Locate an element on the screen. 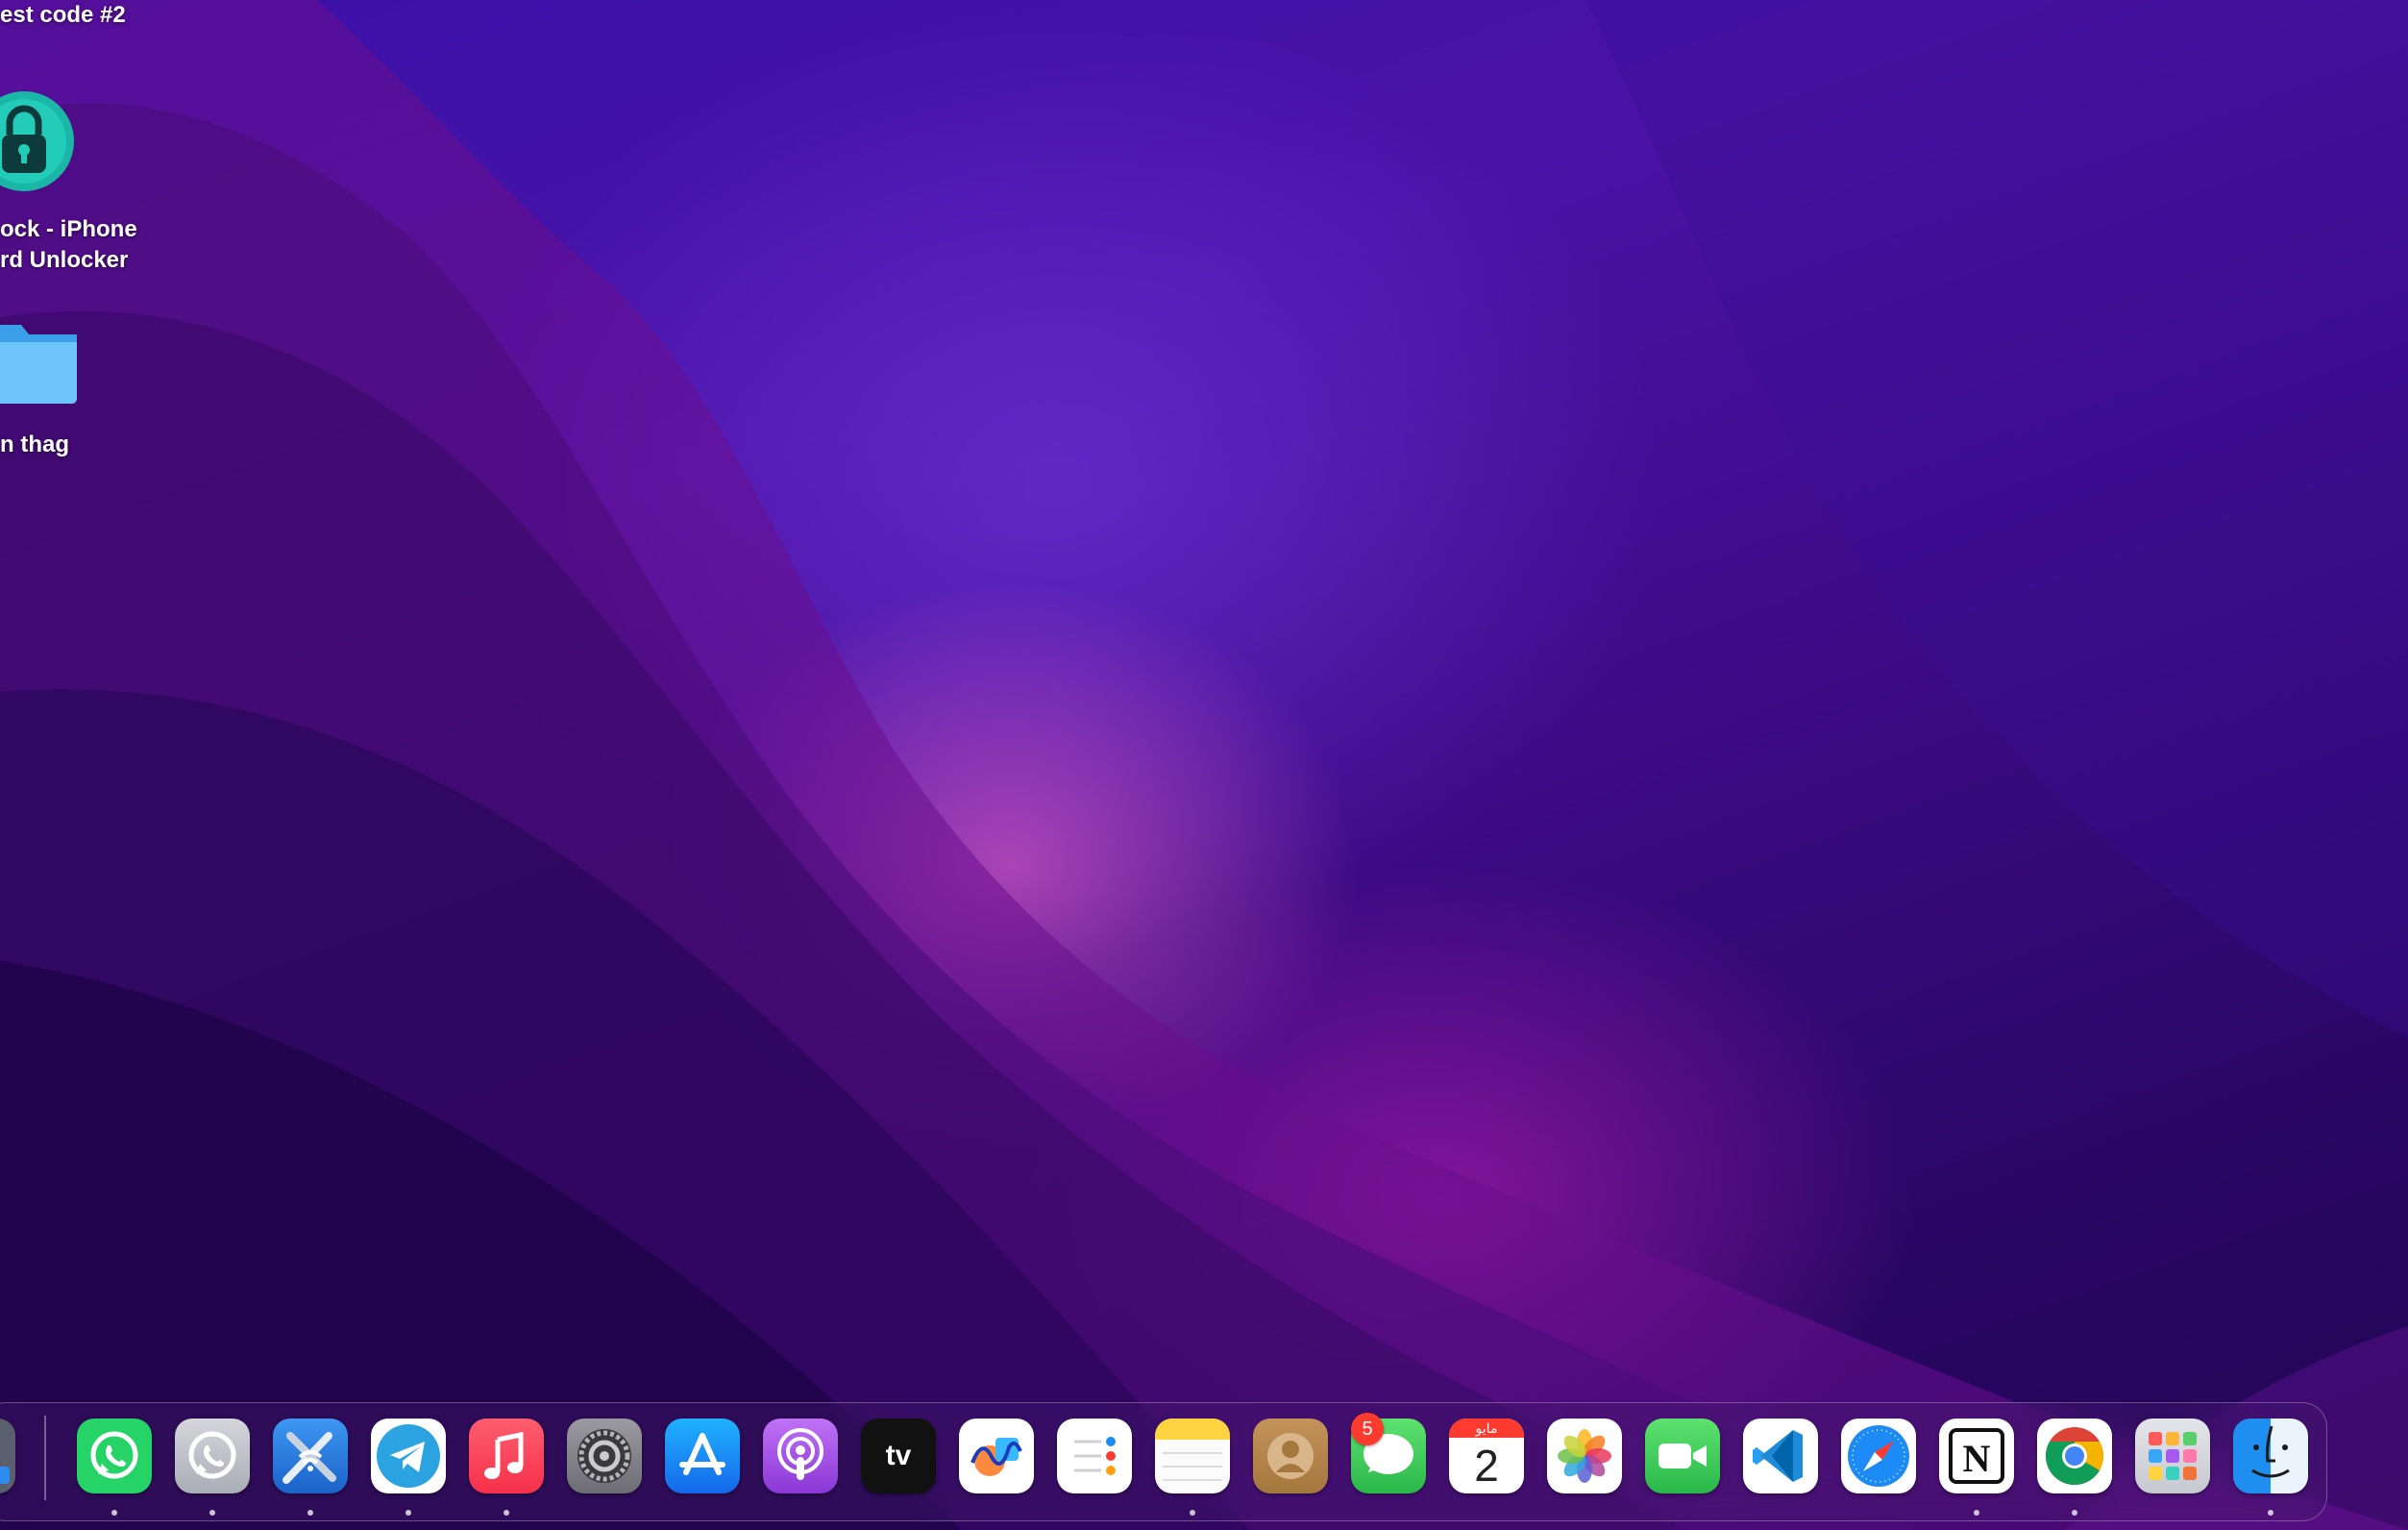  wireless-diagnostics-icon is located at coordinates (310, 1456).